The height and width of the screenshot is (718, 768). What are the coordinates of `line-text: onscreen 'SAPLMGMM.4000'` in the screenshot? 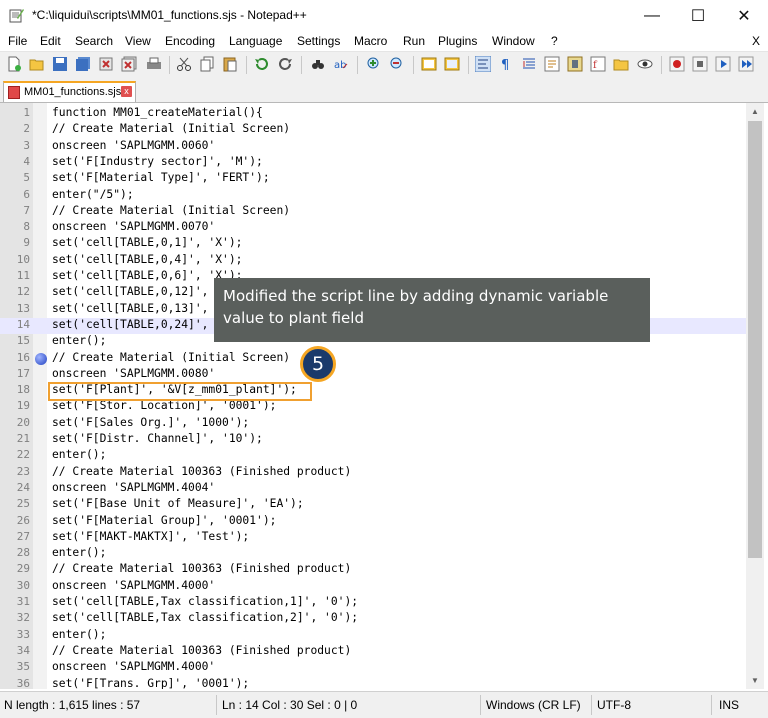 It's located at (134, 667).